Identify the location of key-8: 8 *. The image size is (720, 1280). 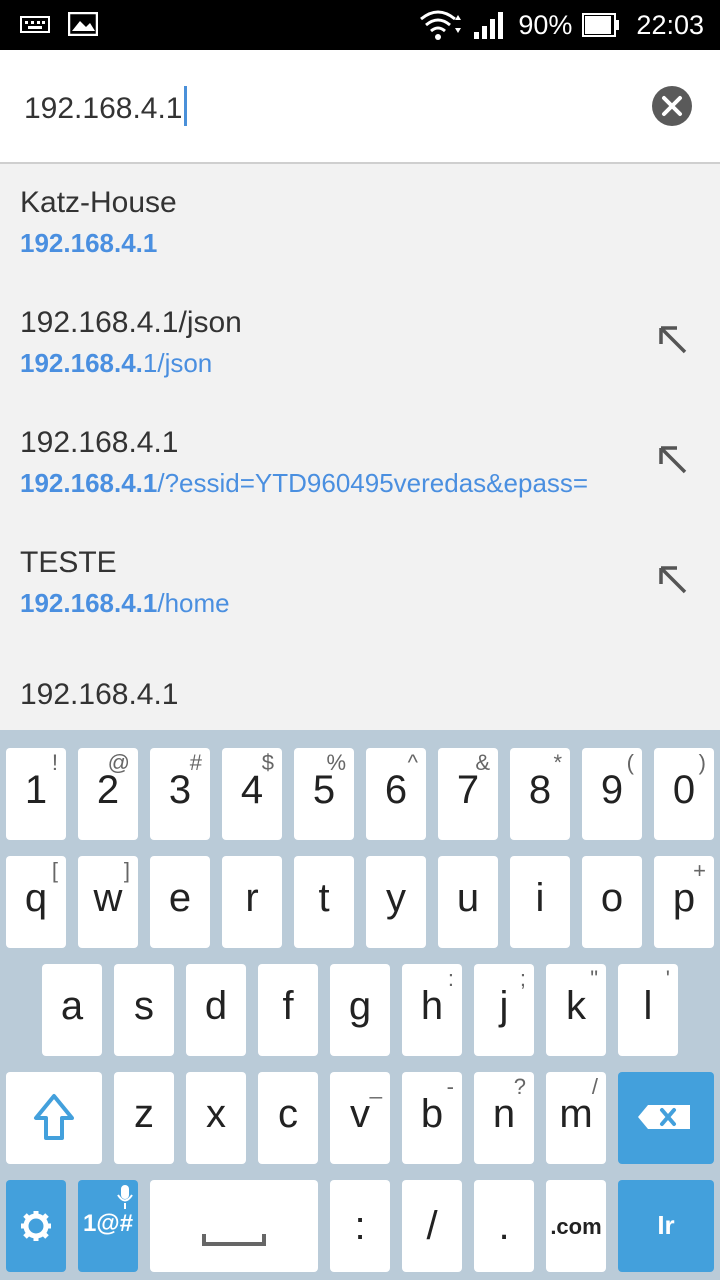
(540, 794).